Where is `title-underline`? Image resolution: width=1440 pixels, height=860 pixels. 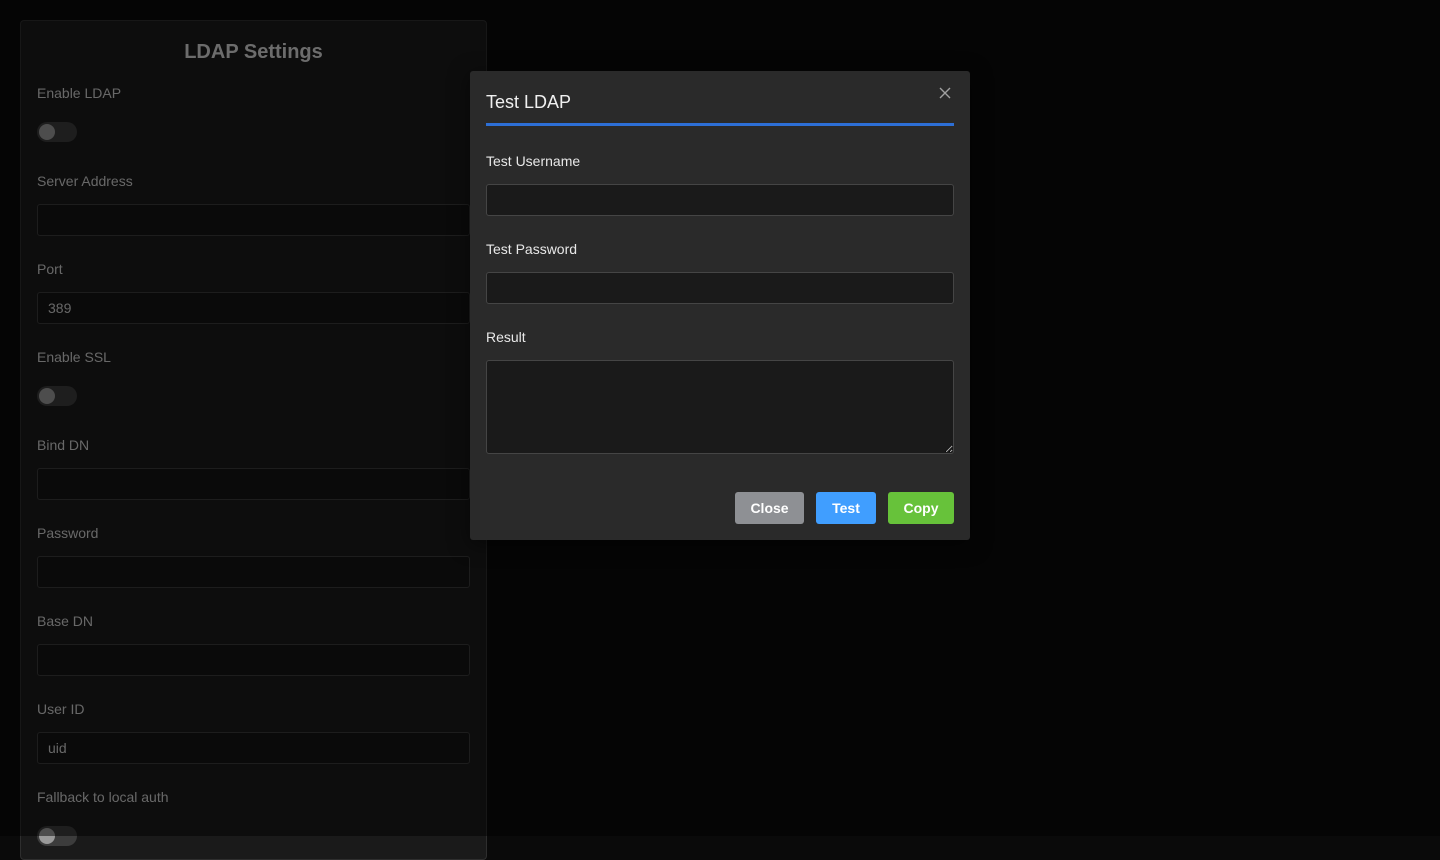
title-underline is located at coordinates (720, 124).